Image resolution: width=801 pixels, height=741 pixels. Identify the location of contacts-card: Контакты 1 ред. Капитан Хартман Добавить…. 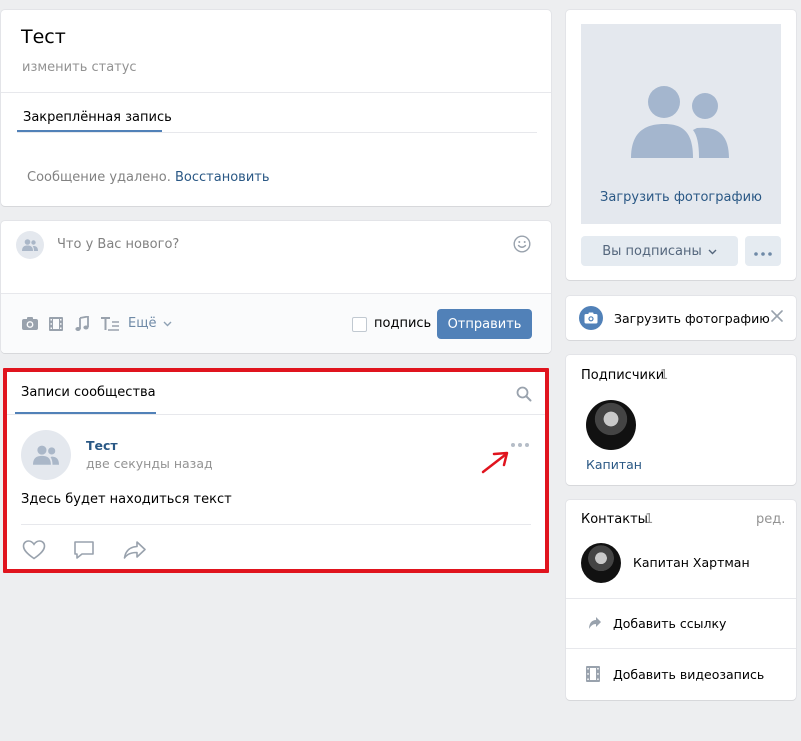
(681, 600).